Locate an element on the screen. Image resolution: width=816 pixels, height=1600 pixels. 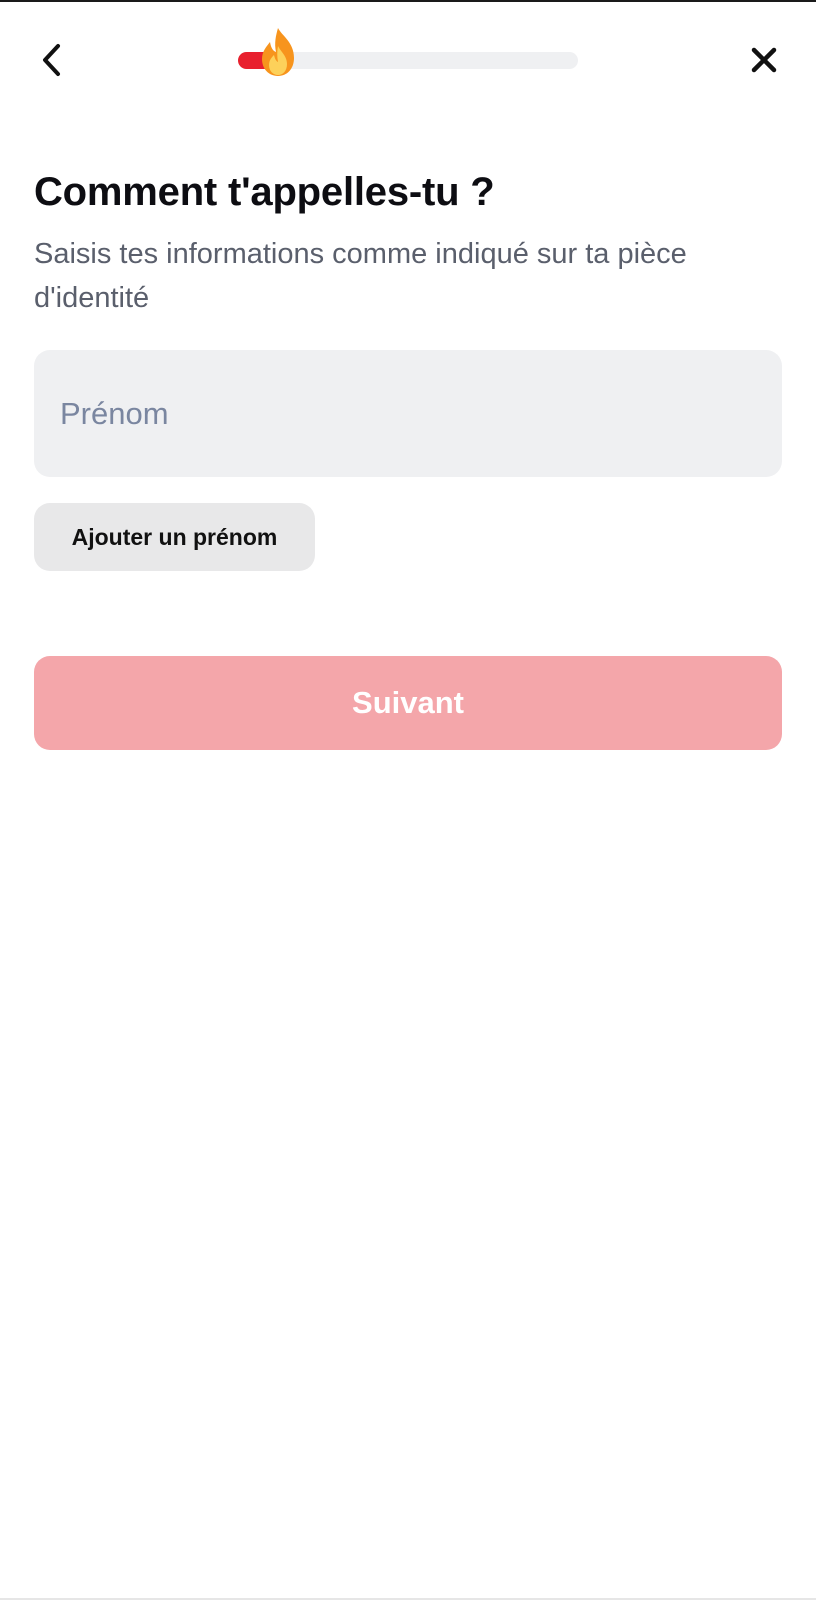
first-name-input is located at coordinates (408, 413).